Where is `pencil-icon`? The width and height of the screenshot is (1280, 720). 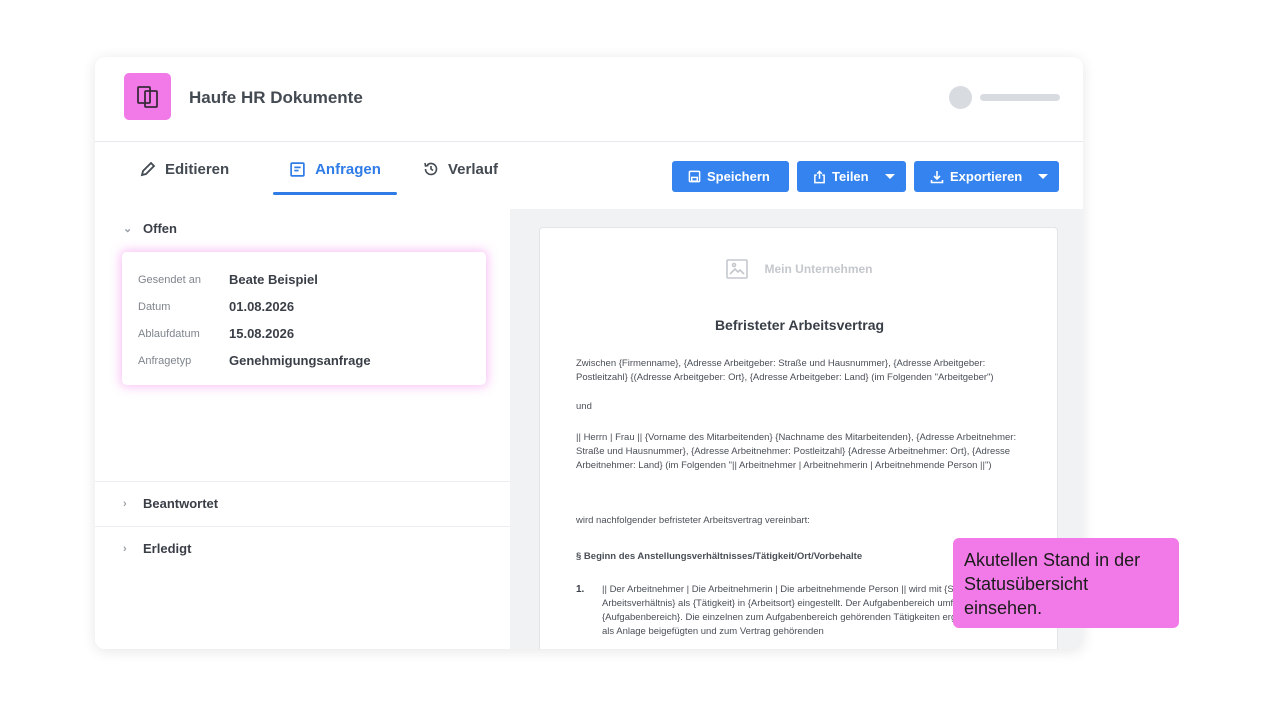
pencil-icon is located at coordinates (148, 169).